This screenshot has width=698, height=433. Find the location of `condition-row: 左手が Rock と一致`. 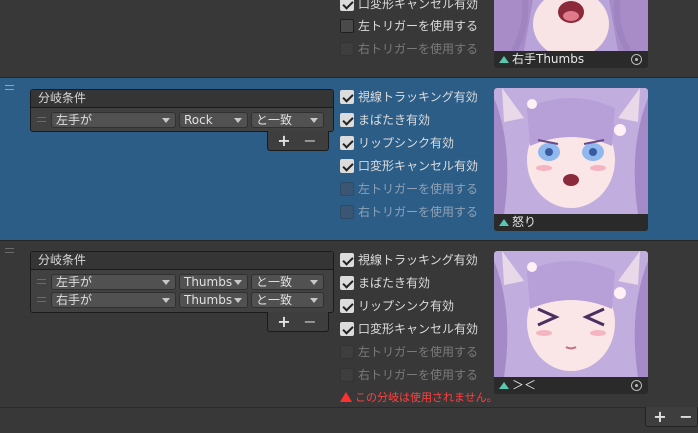

condition-row: 左手が Rock と一致 is located at coordinates (182, 120).